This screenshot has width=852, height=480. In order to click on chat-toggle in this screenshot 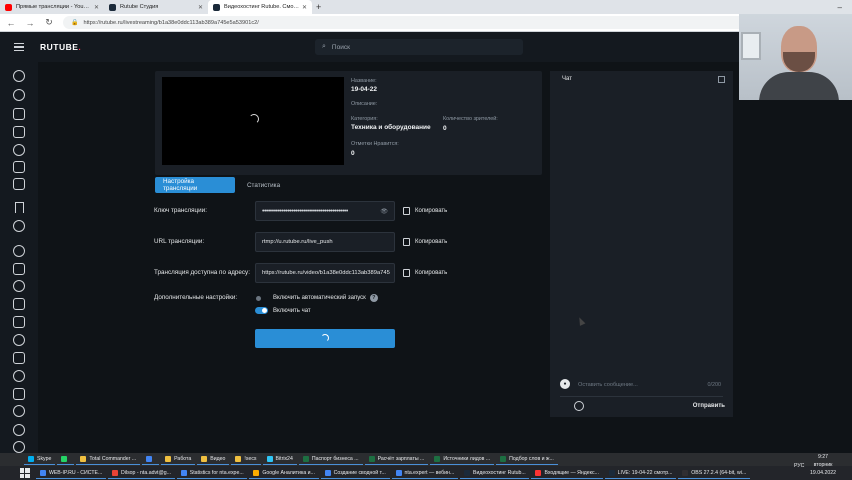, I will do `click(261, 310)`.